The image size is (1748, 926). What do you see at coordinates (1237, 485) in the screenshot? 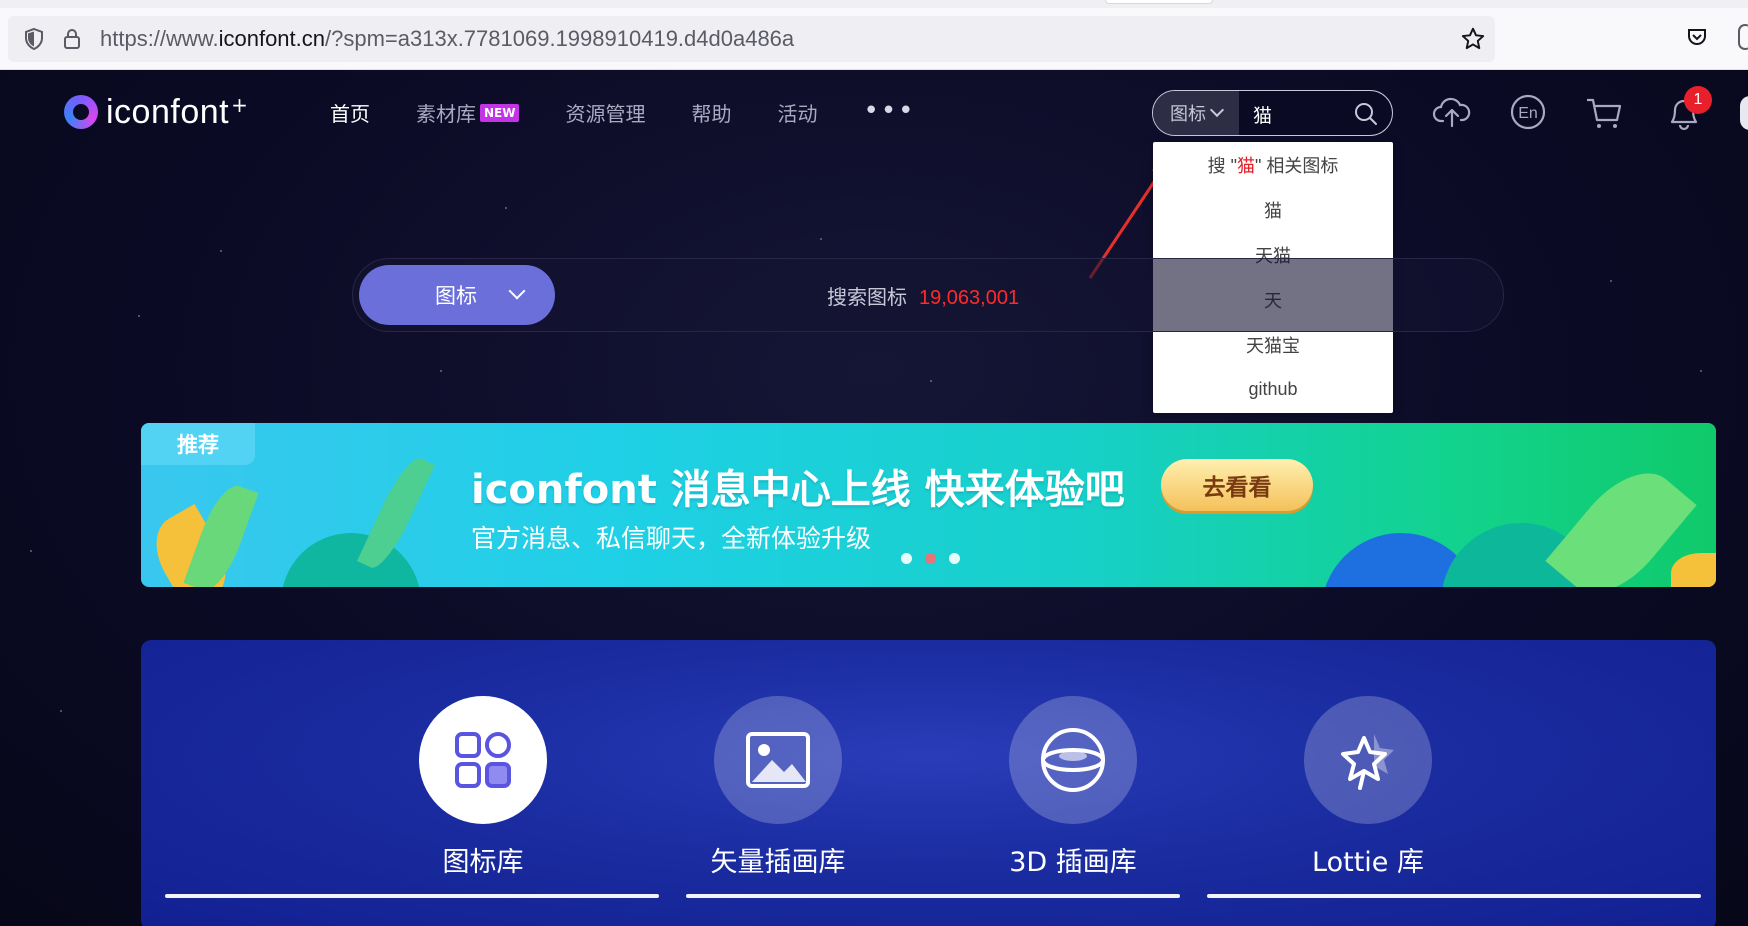
I see `banner-cta-button: 去看看` at bounding box center [1237, 485].